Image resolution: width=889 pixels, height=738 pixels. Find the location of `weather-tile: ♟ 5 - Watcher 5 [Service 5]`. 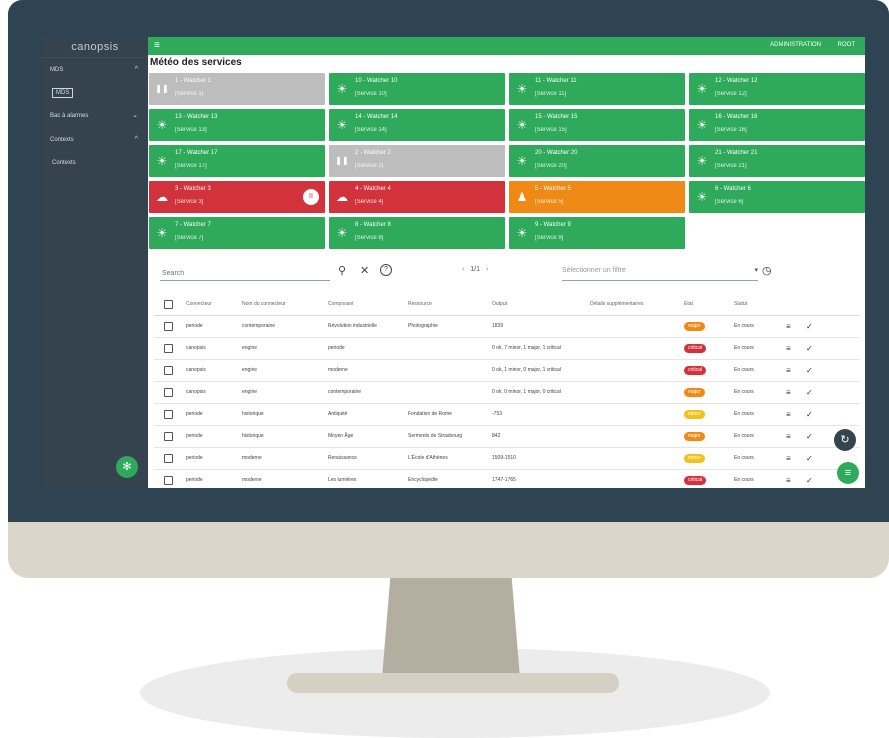

weather-tile: ♟ 5 - Watcher 5 [Service 5] is located at coordinates (597, 197).